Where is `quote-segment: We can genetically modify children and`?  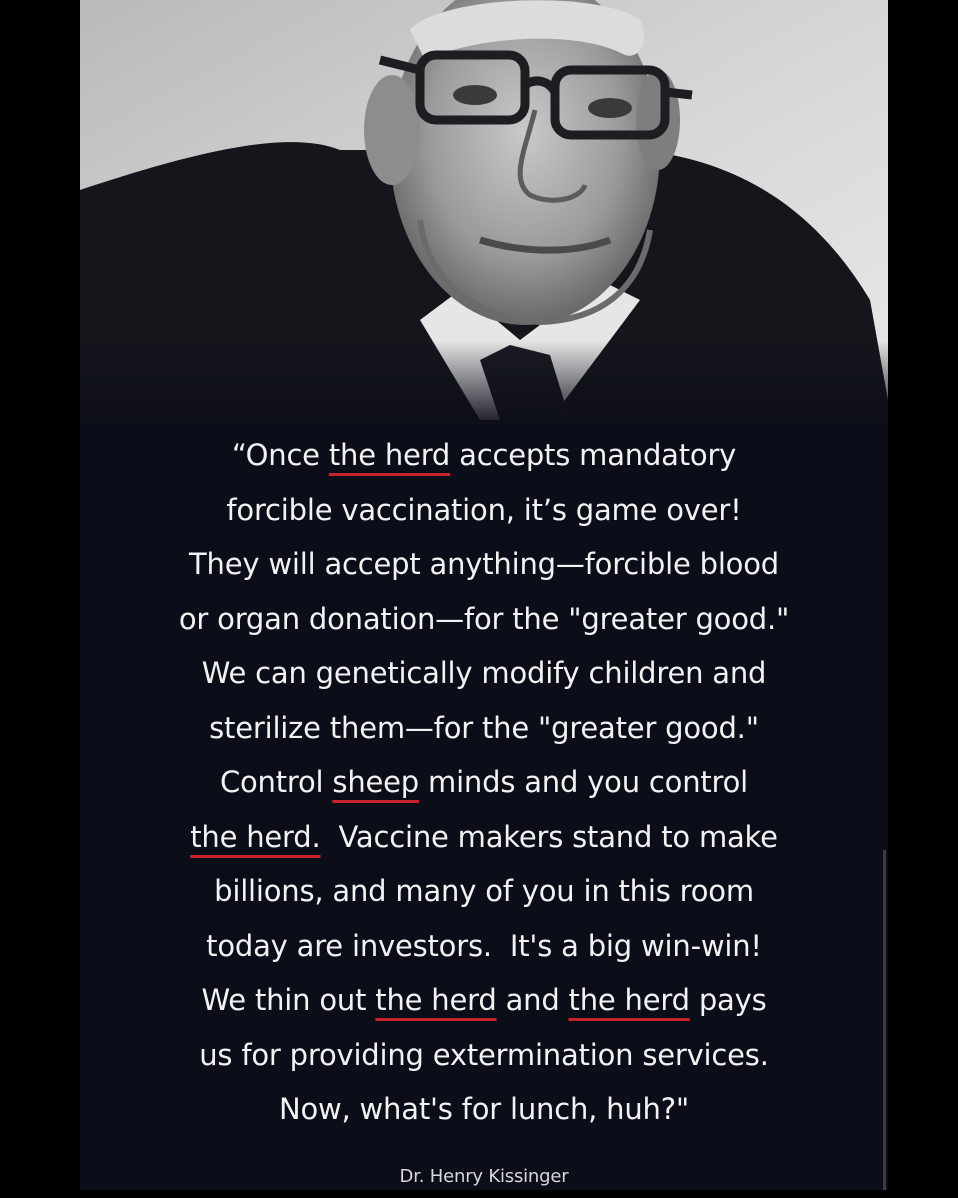
quote-segment: We can genetically modify children and is located at coordinates (484, 673).